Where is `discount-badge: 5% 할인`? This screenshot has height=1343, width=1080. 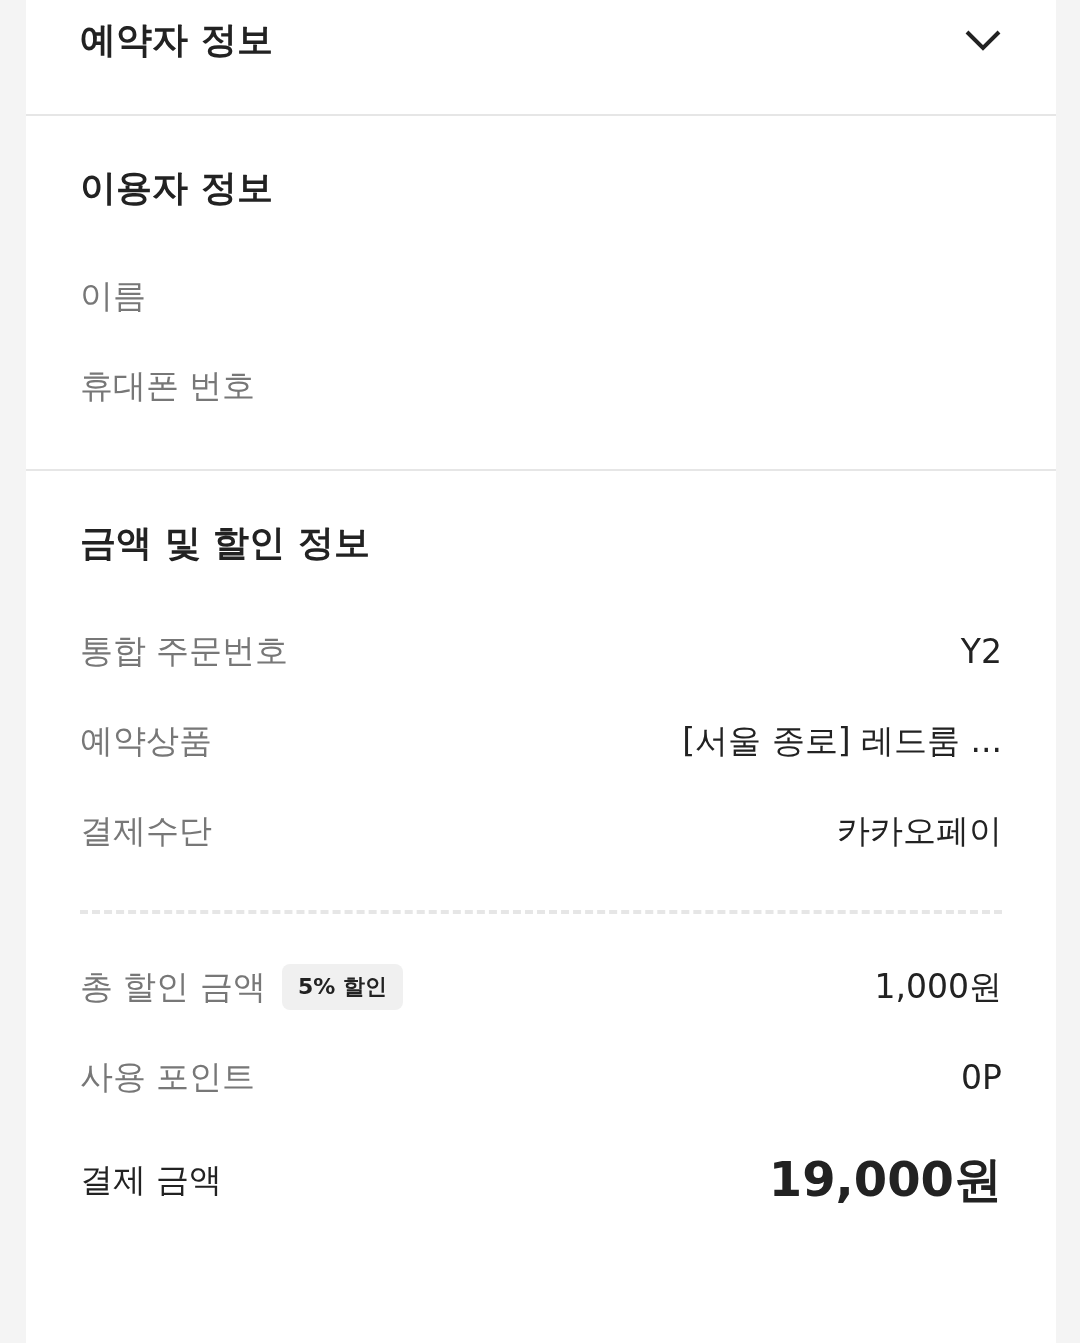 discount-badge: 5% 할인 is located at coordinates (342, 987).